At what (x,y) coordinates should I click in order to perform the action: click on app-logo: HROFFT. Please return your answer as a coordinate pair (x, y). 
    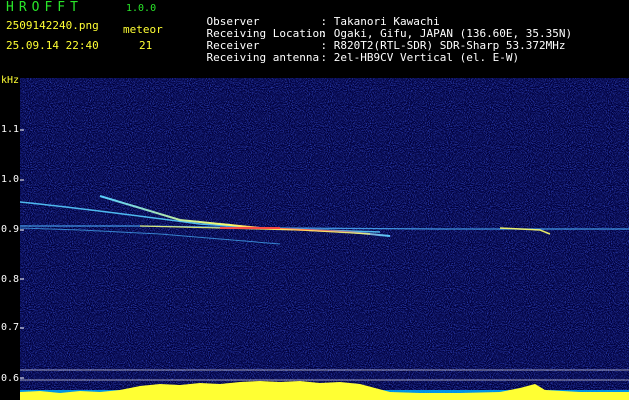
    Looking at the image, I should click on (44, 7).